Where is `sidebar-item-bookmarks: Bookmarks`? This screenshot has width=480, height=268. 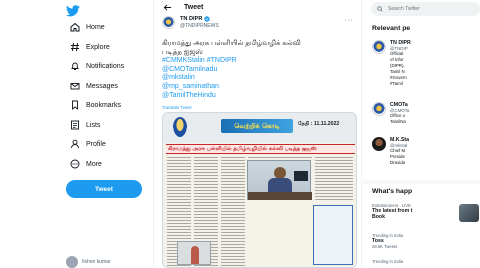 sidebar-item-bookmarks: Bookmarks is located at coordinates (95, 105).